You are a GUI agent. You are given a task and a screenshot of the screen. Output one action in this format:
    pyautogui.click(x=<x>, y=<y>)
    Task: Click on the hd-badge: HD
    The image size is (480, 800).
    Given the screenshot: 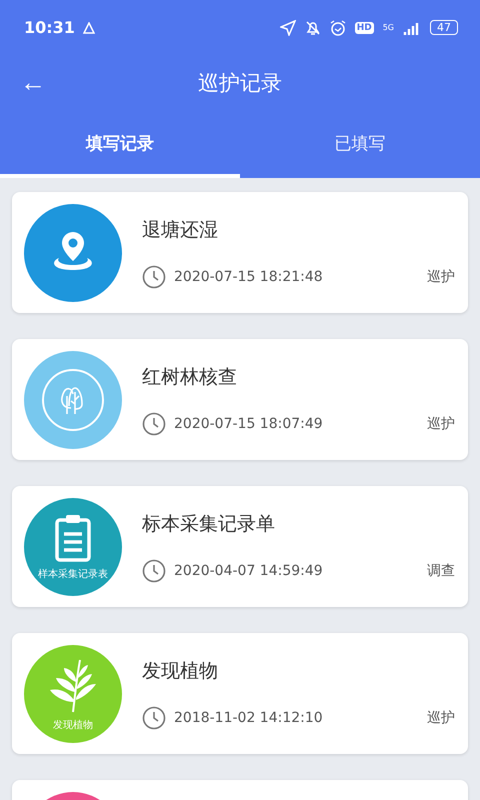 What is the action you would take?
    pyautogui.click(x=364, y=28)
    